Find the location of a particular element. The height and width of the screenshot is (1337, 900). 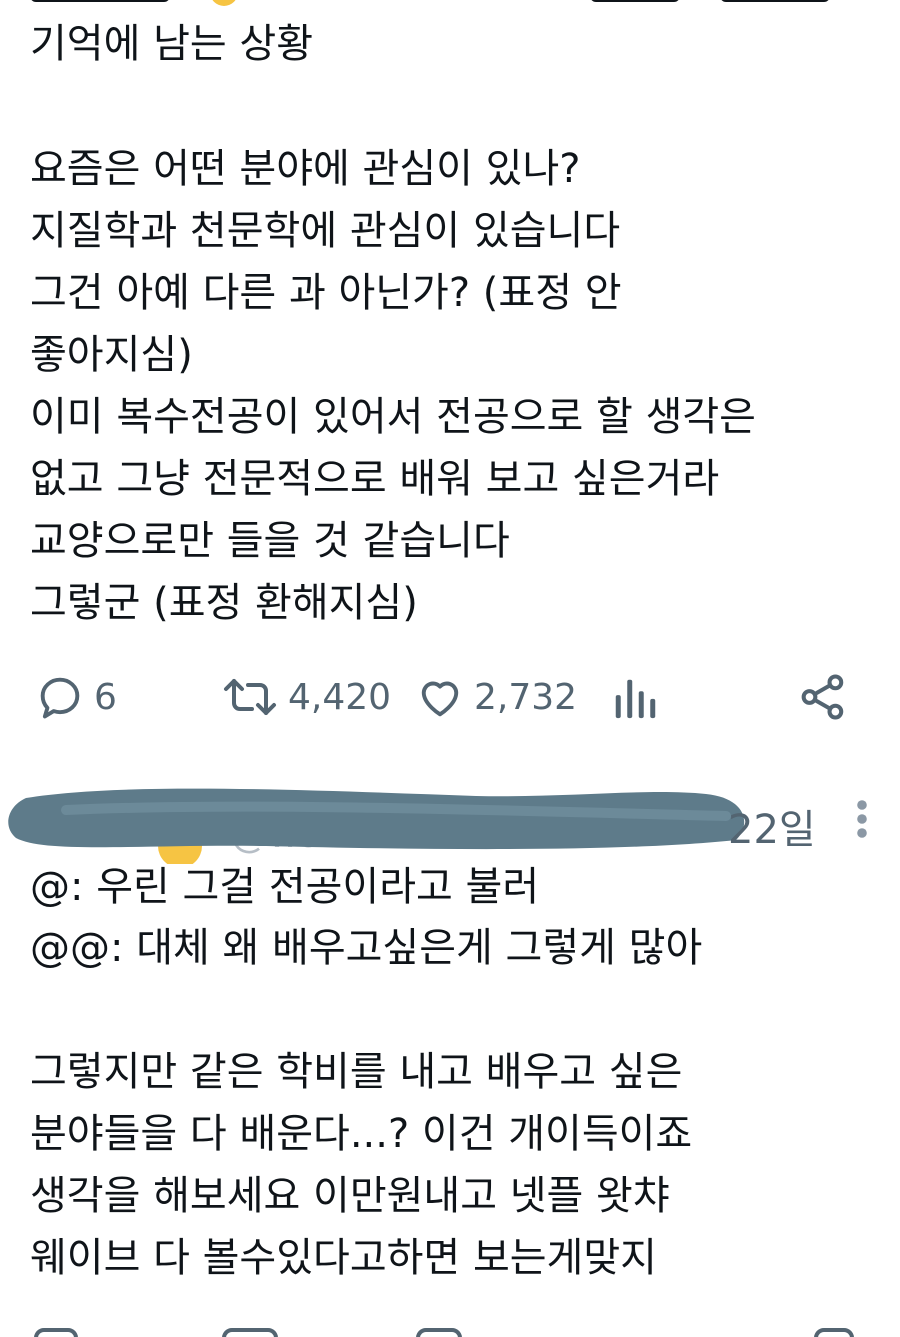

like-button: 2,732 is located at coordinates (495, 697).